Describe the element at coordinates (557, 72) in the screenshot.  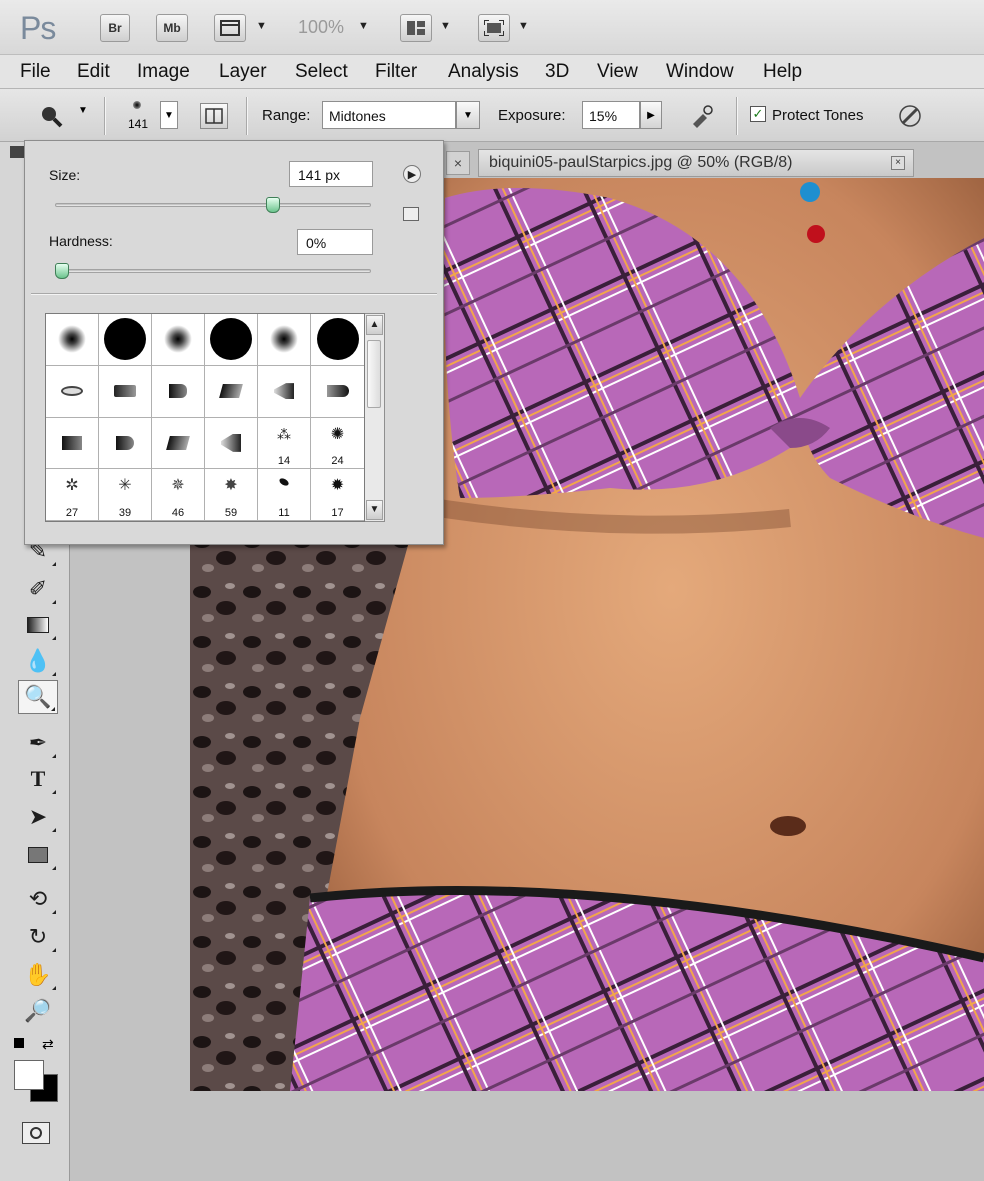
I see `menu-3d: 3D` at that location.